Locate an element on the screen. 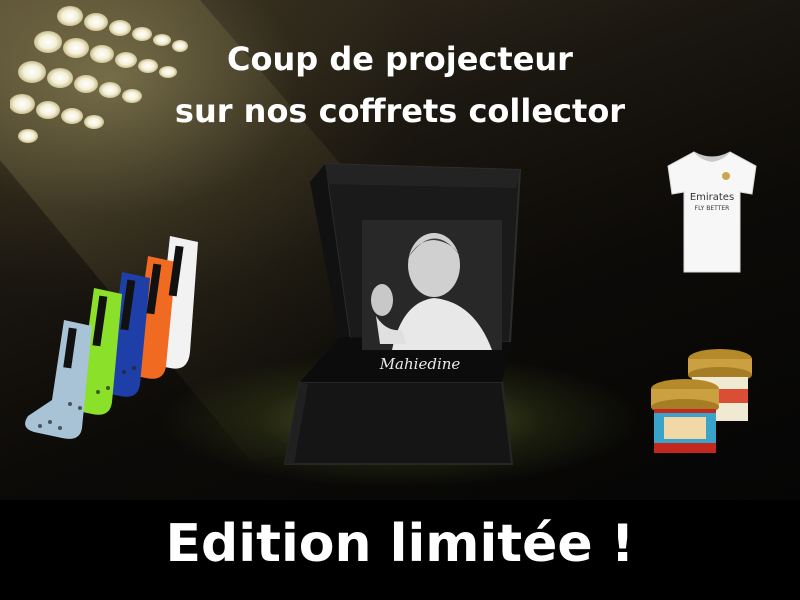  headline-line-1: Coup de projecteur is located at coordinates (400, 59).